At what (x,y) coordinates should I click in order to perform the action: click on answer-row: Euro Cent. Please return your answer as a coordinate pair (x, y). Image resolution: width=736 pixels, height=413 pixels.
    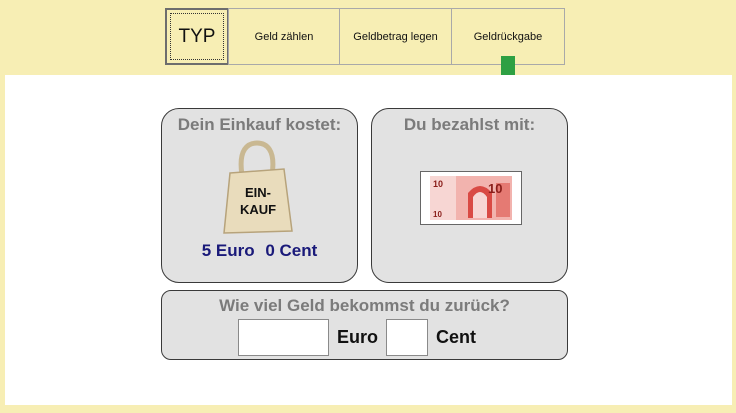
    Looking at the image, I should click on (361, 337).